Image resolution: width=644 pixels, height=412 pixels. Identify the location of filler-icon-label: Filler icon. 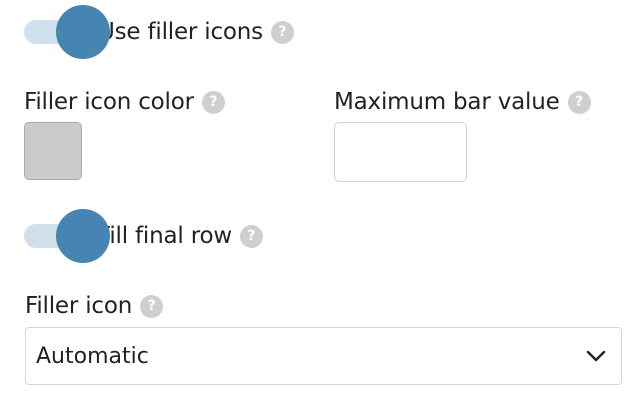
(79, 306).